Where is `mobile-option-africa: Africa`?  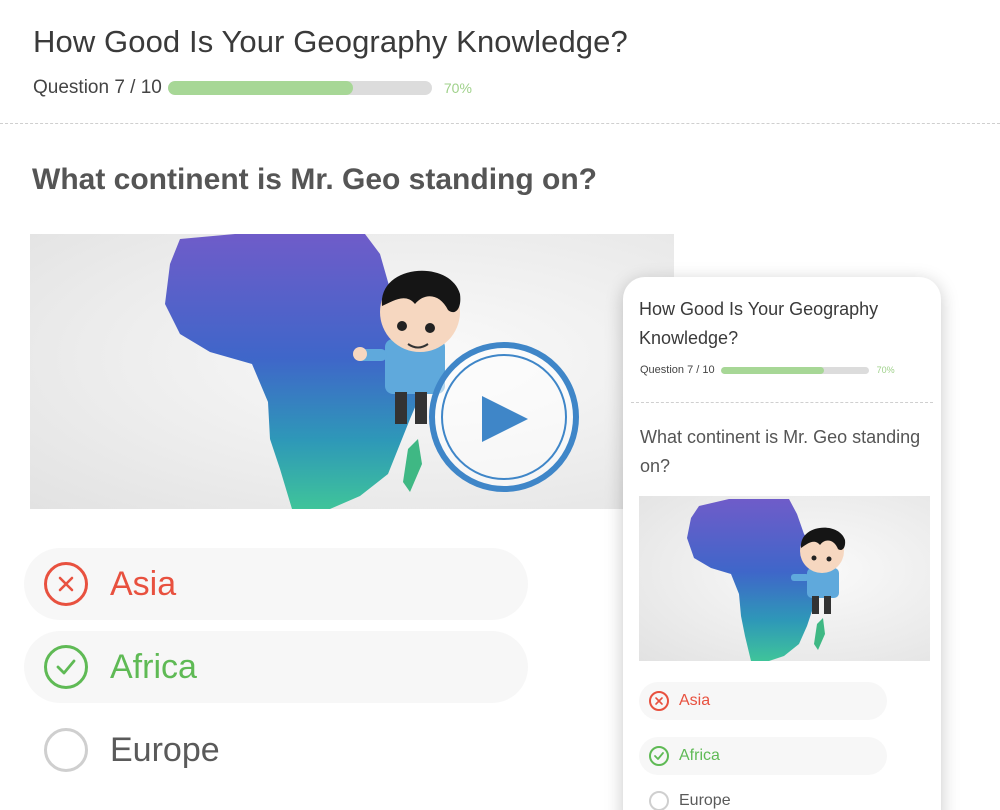 mobile-option-africa: Africa is located at coordinates (763, 756).